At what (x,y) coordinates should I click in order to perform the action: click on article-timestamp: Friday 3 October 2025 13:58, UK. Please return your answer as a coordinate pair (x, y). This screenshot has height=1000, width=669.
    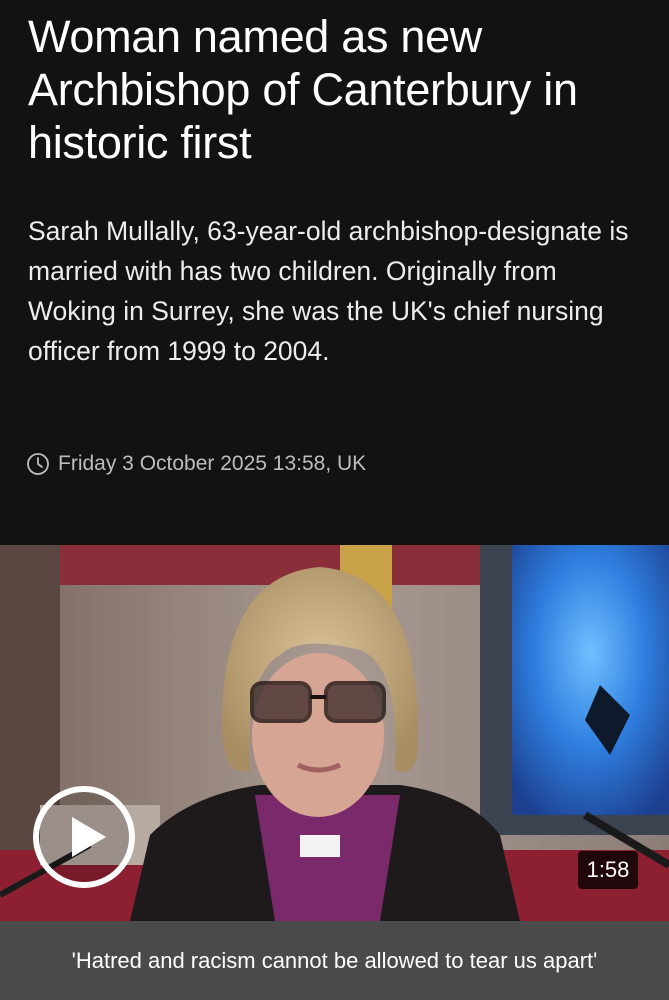
    Looking at the image, I should click on (196, 464).